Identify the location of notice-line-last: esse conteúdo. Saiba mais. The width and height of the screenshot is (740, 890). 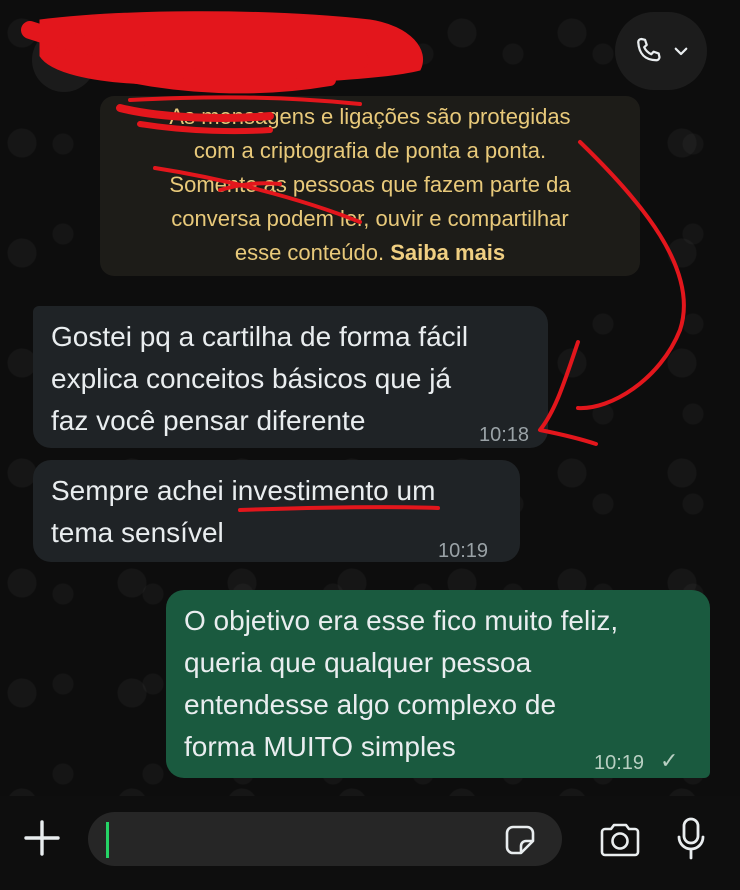
(370, 253).